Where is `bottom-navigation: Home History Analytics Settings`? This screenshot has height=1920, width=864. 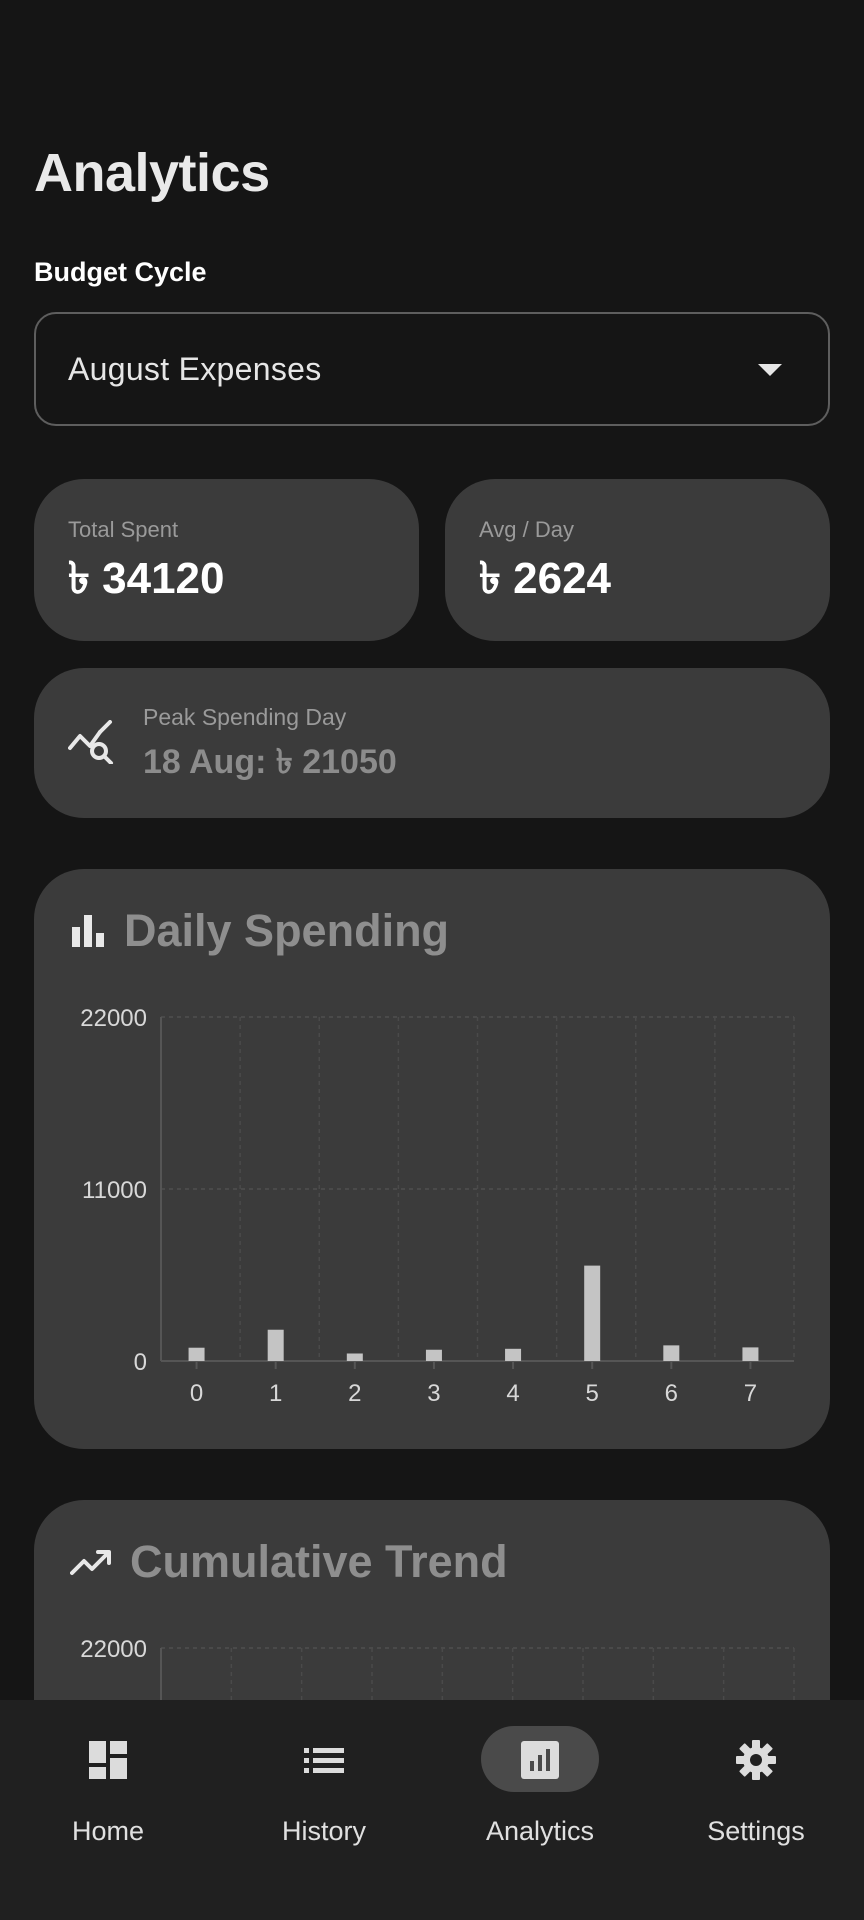
bottom-navigation: Home History Analytics Settings is located at coordinates (432, 1810).